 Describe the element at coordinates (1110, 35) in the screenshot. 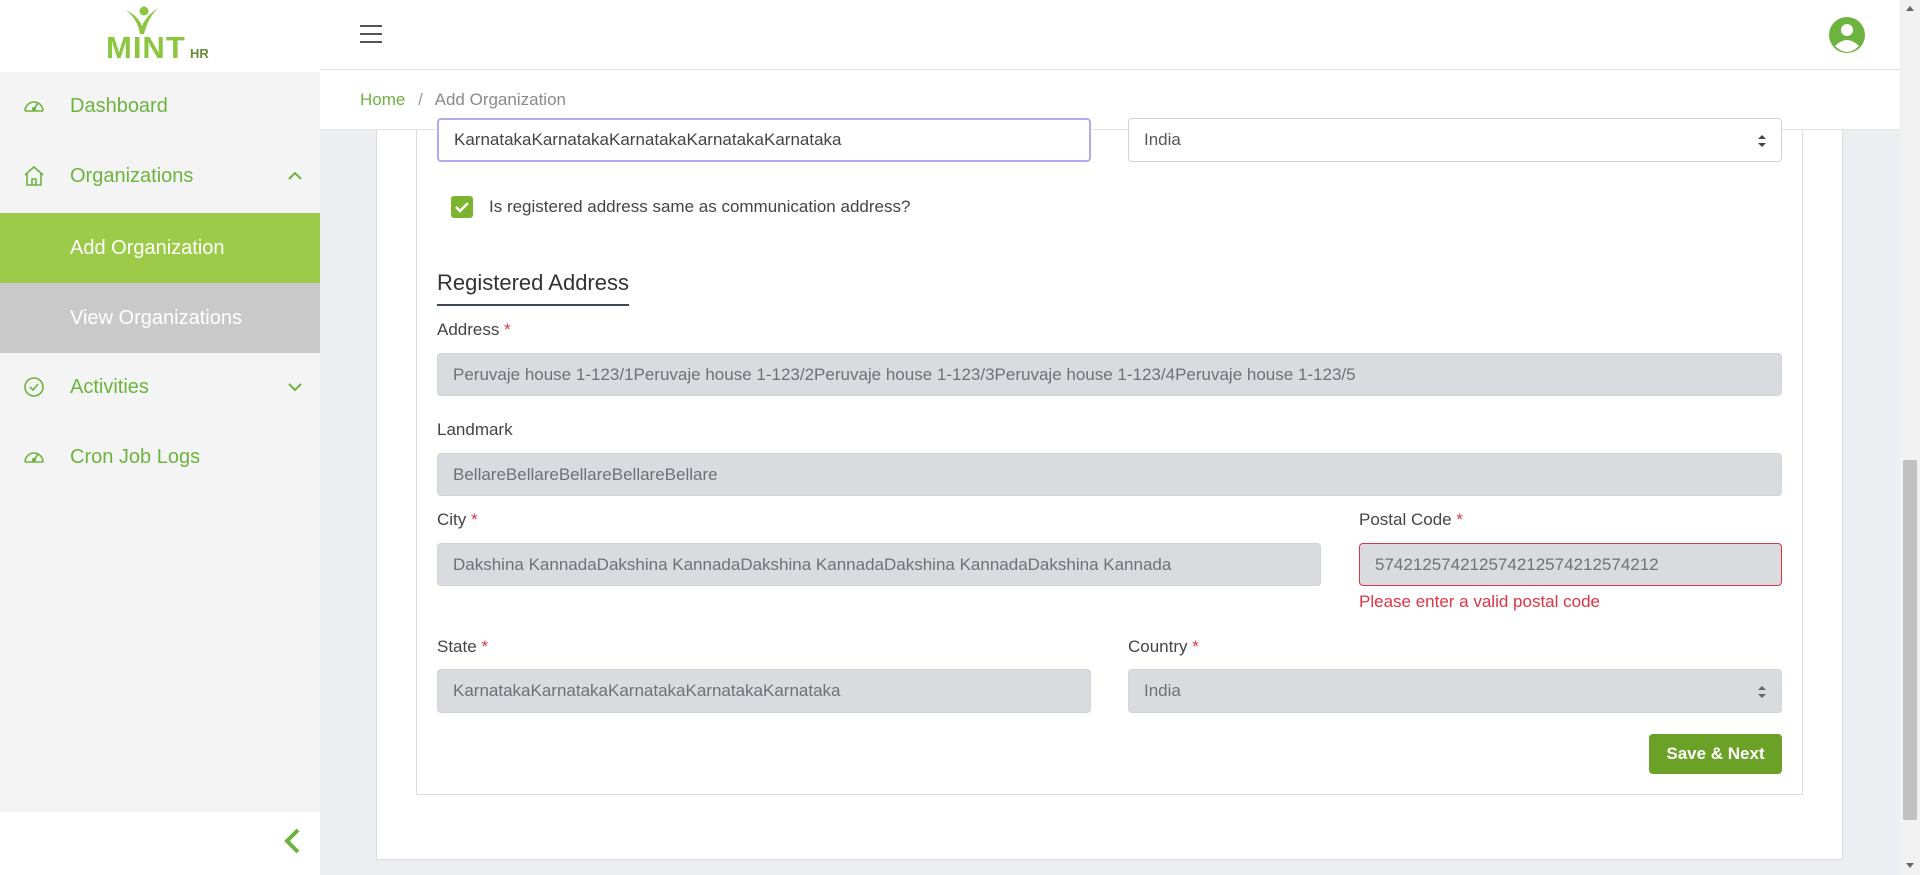

I see `top-bar` at that location.